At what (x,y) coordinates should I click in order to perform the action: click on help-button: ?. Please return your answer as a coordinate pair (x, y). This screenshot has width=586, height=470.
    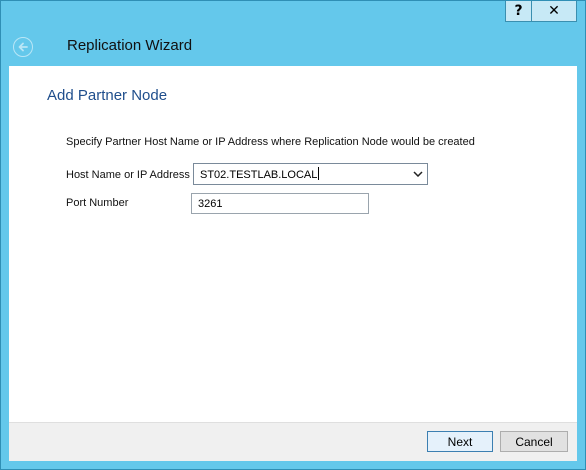
    Looking at the image, I should click on (518, 11).